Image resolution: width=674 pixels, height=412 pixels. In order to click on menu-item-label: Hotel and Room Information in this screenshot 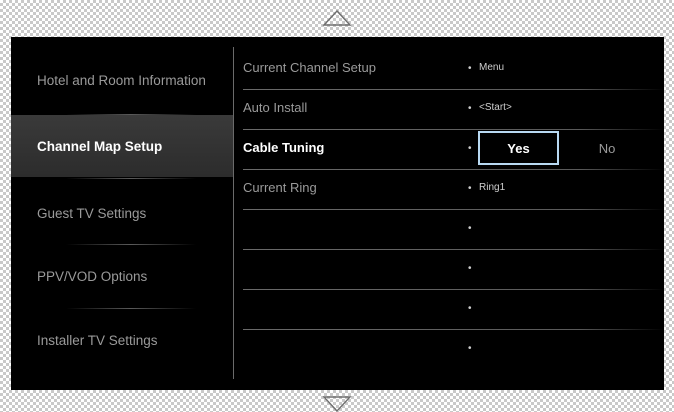, I will do `click(121, 80)`.